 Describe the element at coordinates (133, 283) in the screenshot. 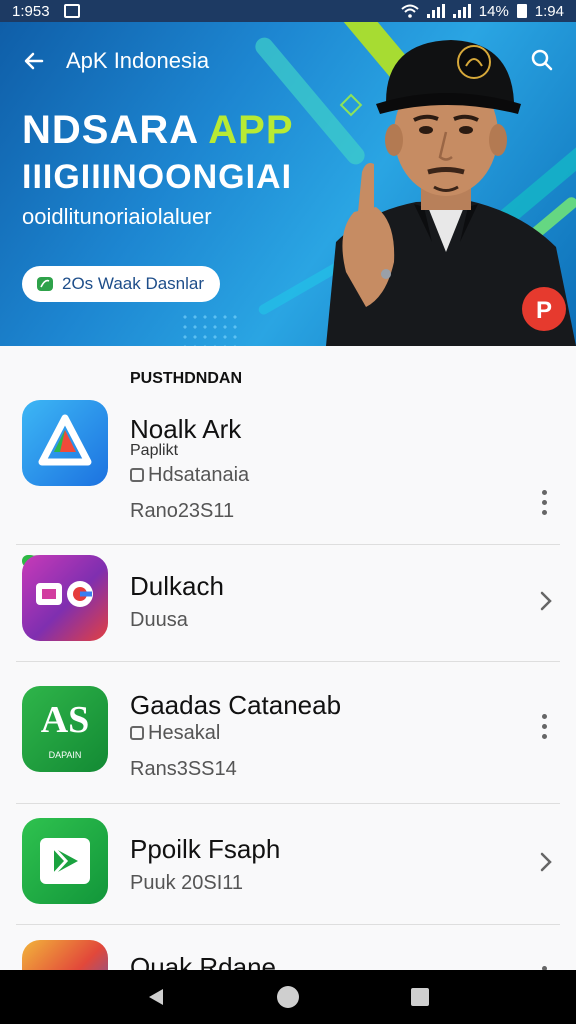

I see `hero-pill-label: 2Os Waak Dasnlar` at that location.